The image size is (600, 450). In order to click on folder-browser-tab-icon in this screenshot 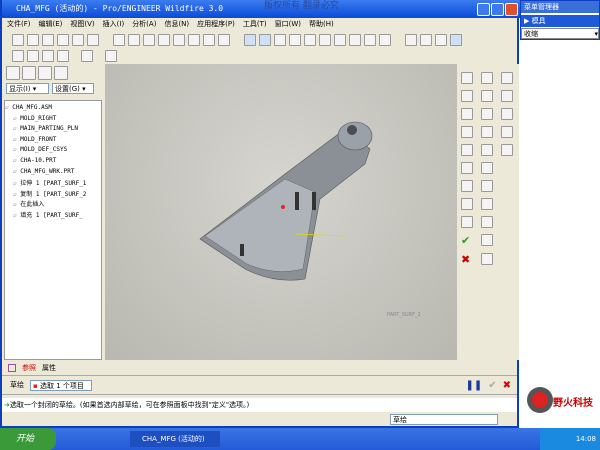, I will do `click(29, 73)`.